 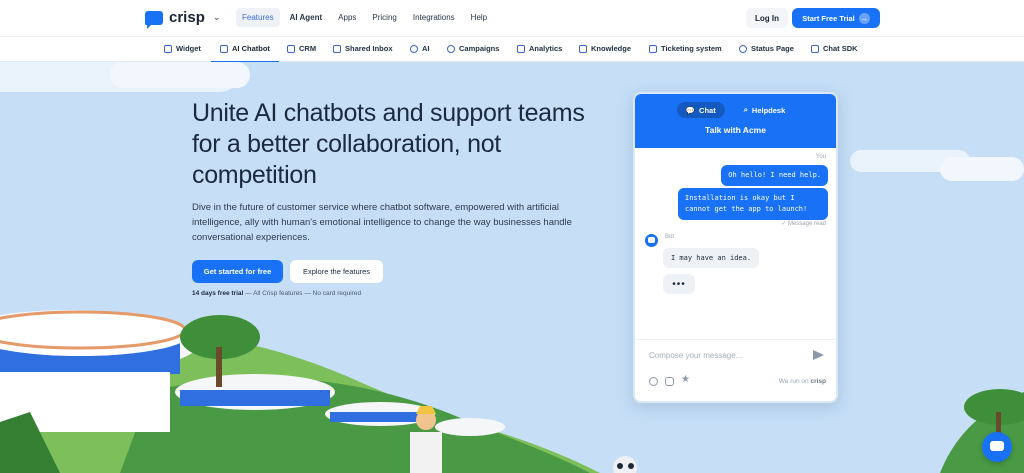 I want to click on subnav-analytics: Analytics, so click(x=539, y=48).